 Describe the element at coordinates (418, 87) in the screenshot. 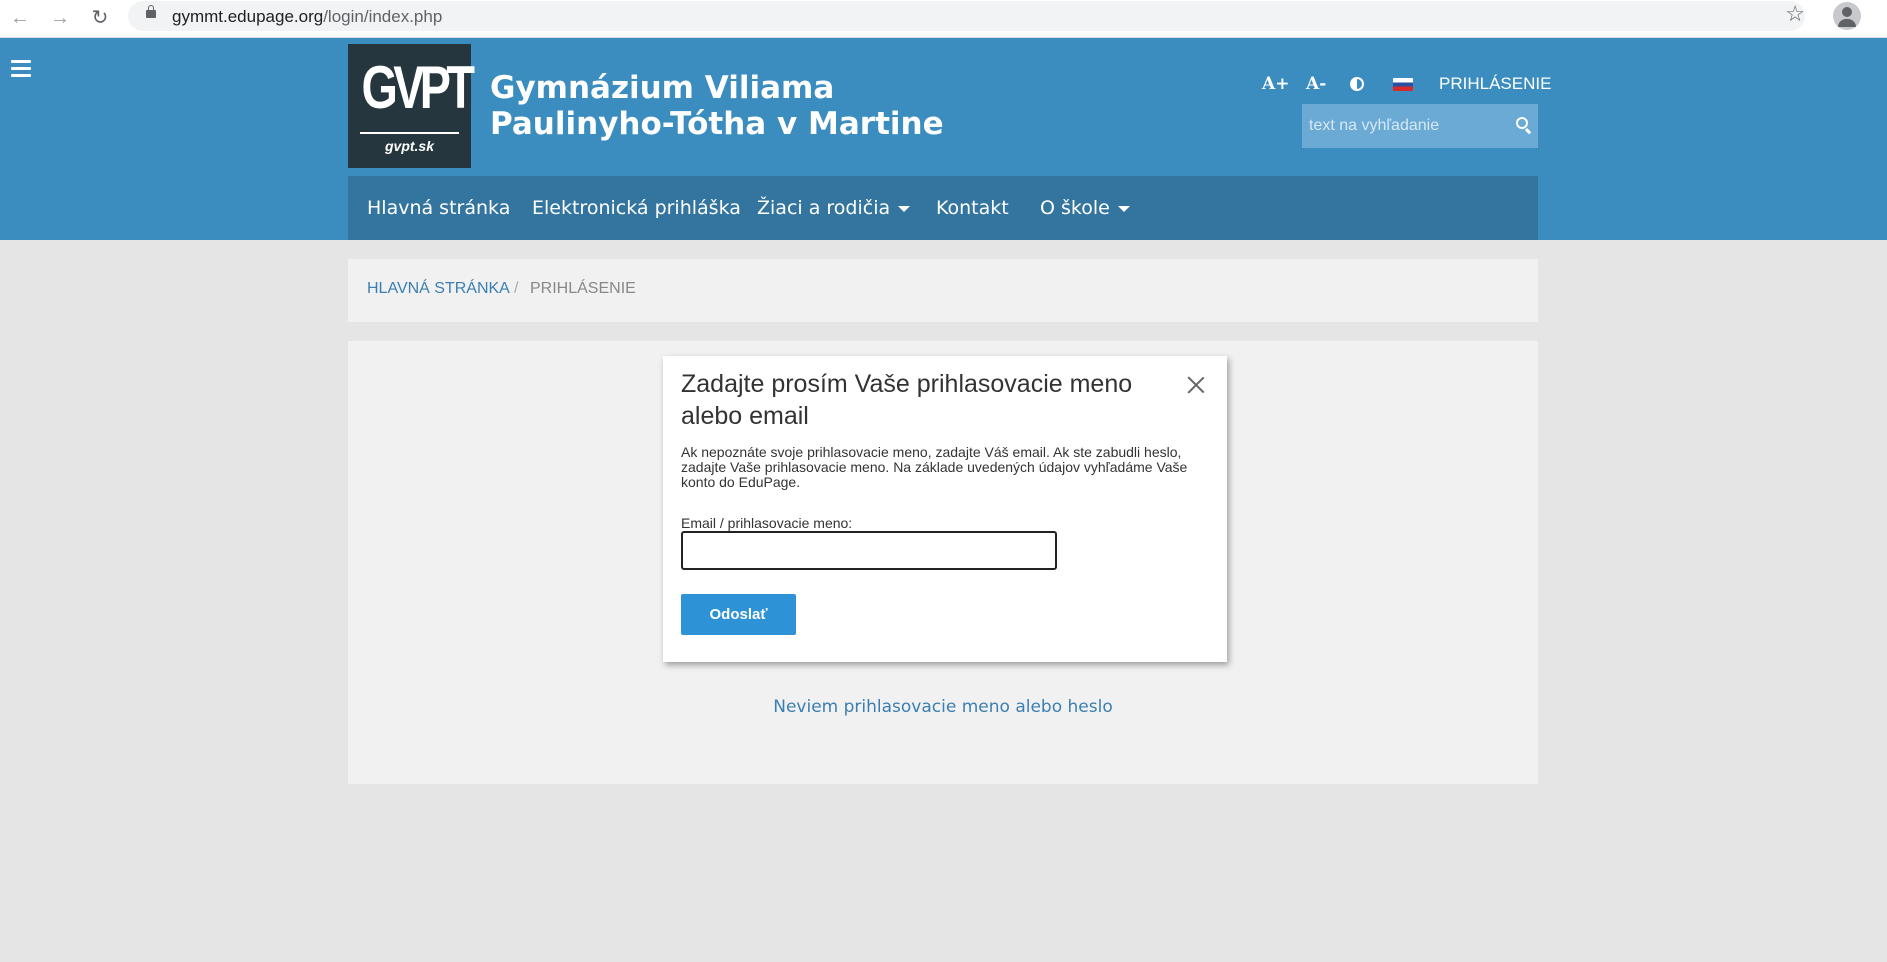

I see `logo-text: GVPT` at that location.